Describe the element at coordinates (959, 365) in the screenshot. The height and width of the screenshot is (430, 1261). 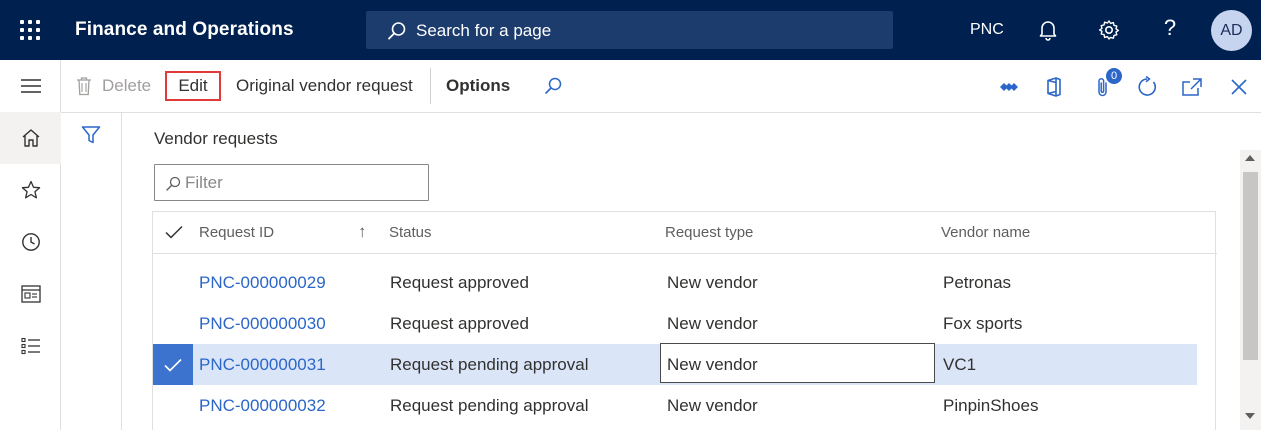
I see `vendor-name-cell: VC1` at that location.